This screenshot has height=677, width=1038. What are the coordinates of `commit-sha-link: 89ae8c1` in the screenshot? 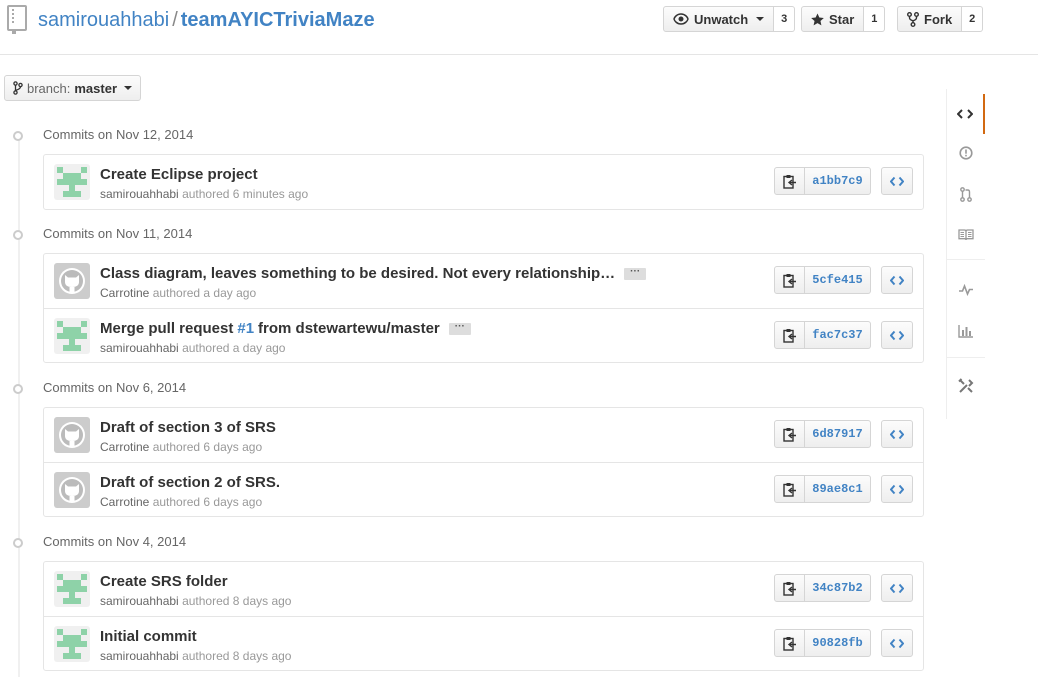 It's located at (838, 489).